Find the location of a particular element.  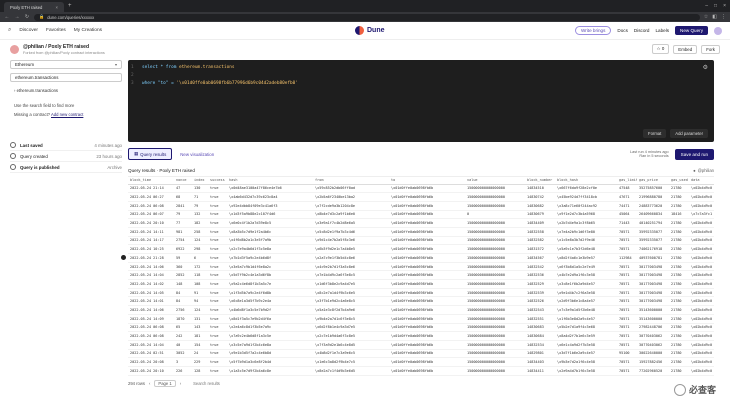

address-bar: 🔒 dune.com/queries/xxxxxx is located at coordinates (367, 17).